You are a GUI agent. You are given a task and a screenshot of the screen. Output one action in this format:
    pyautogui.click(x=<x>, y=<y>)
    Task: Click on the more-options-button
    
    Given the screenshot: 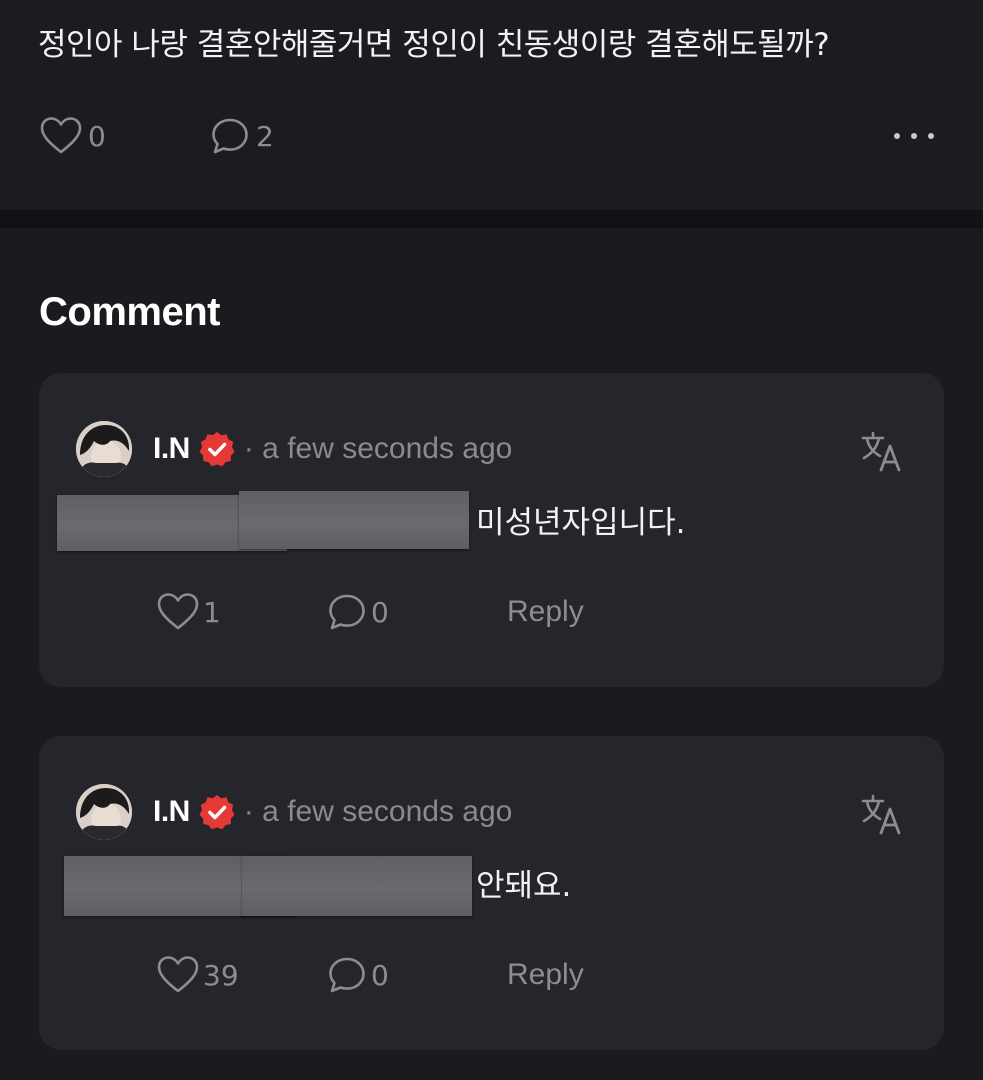 What is the action you would take?
    pyautogui.click(x=914, y=136)
    